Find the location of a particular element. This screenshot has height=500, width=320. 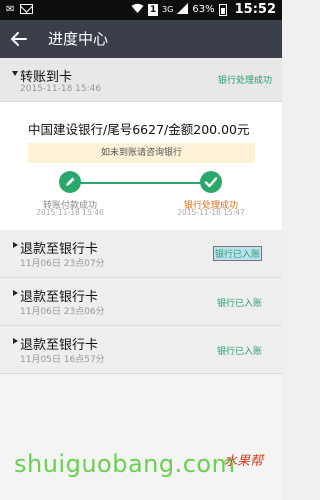

arrow-left-icon is located at coordinates (19, 39).